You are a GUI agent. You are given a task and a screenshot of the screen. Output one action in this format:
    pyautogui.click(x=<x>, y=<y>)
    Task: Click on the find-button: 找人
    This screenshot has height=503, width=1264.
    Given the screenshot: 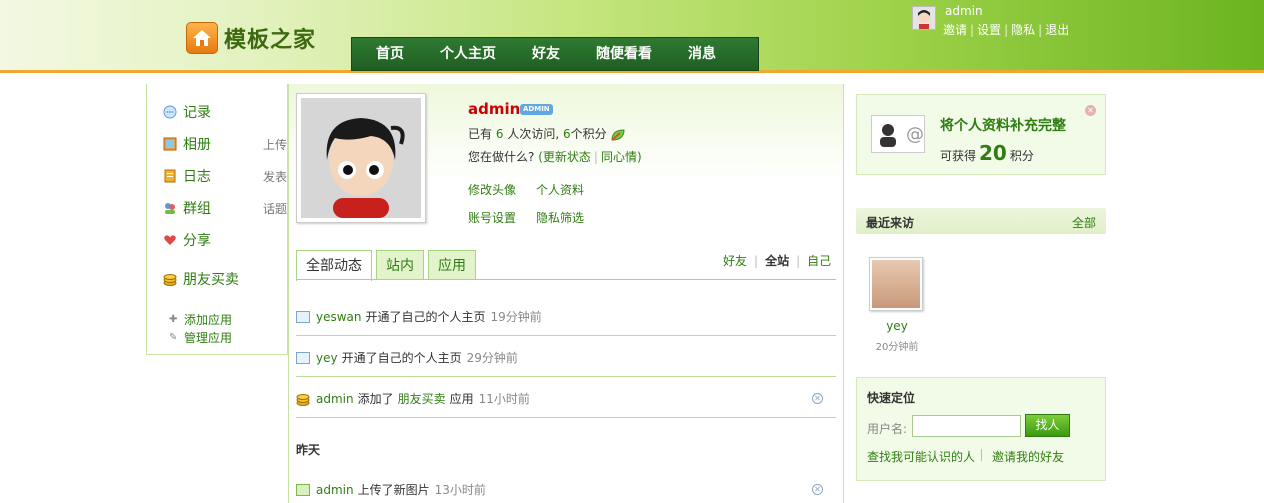 What is the action you would take?
    pyautogui.click(x=1047, y=425)
    